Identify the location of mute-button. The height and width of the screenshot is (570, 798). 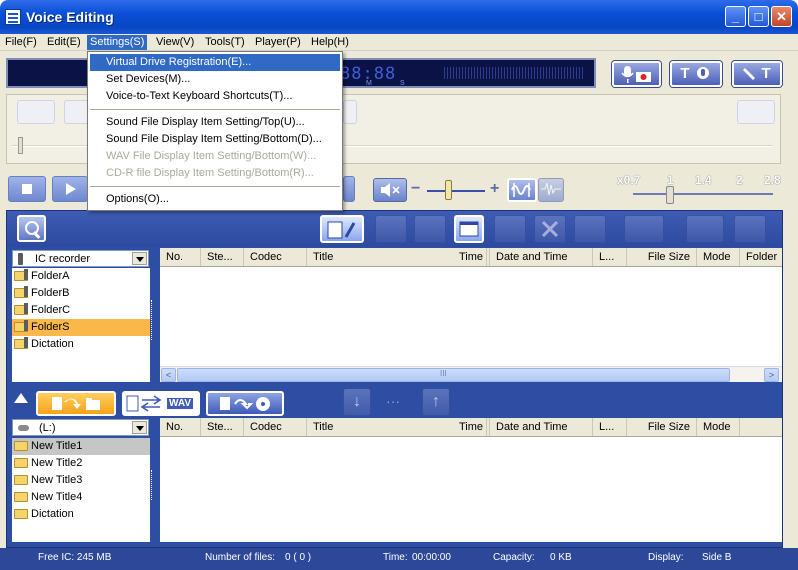
(390, 190).